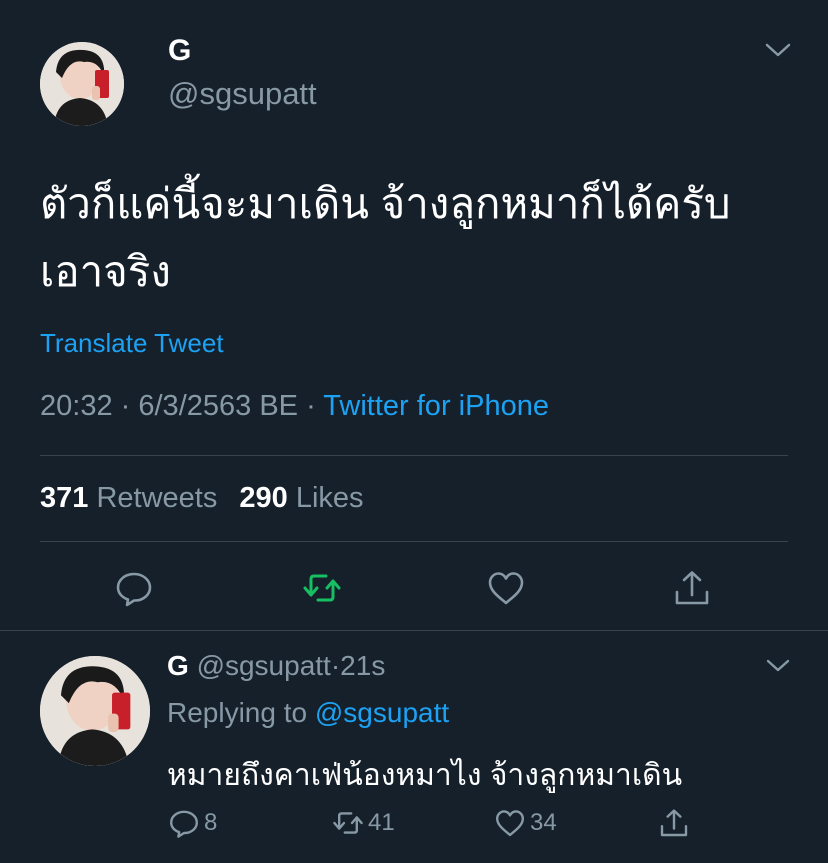 This screenshot has height=863, width=828. What do you see at coordinates (381, 822) in the screenshot?
I see `retweet-count: 41` at bounding box center [381, 822].